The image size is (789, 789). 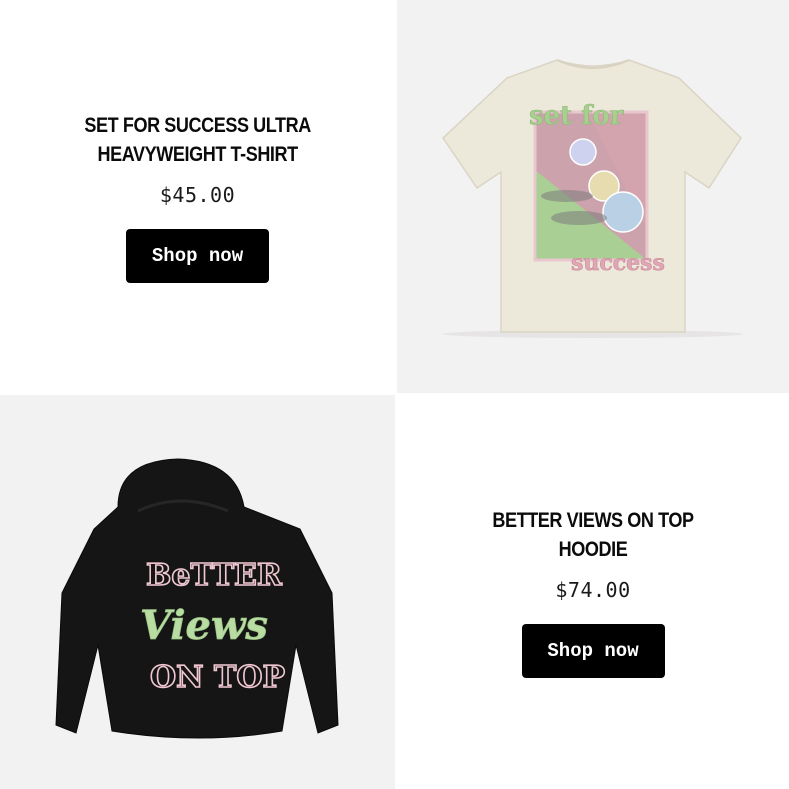 I want to click on product-title-line: HEAVYWEIGHT T-SHIRT, so click(x=197, y=154).